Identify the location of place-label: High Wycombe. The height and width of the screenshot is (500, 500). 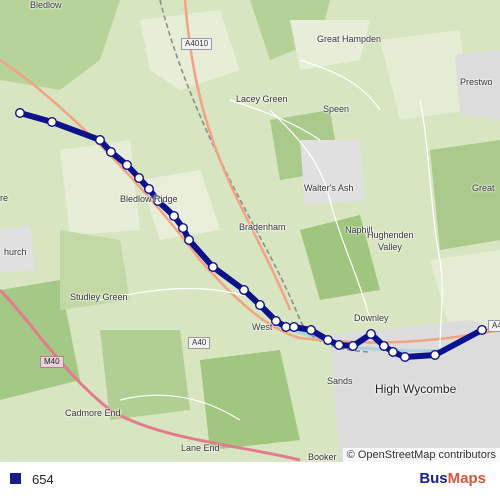
(416, 389).